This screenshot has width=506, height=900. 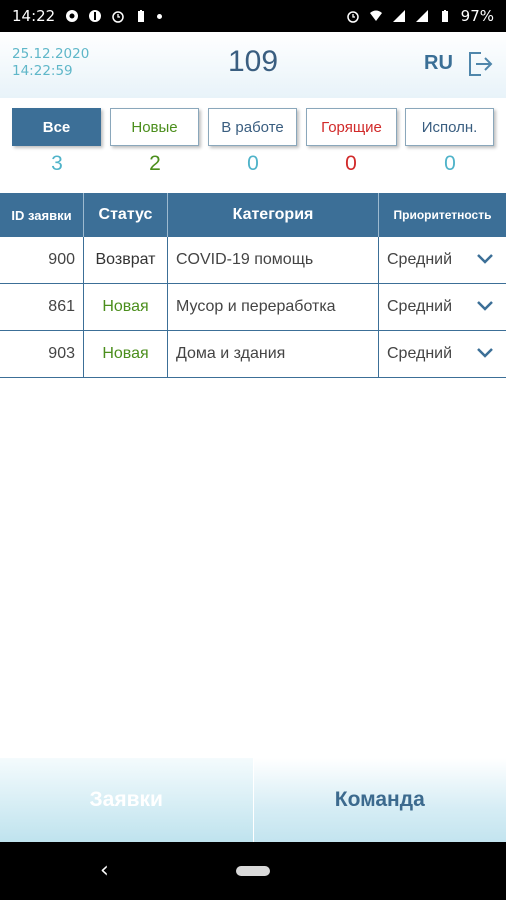 I want to click on filter-urgent-button: Горящие, so click(x=351, y=127).